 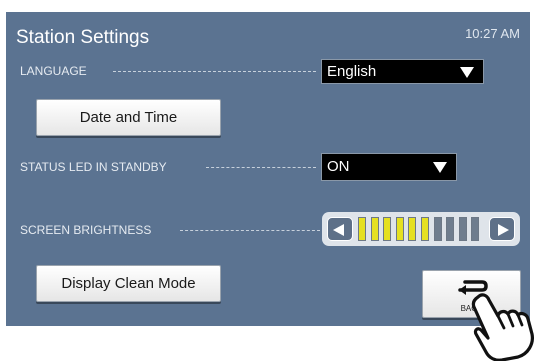 I want to click on brightness-label: SCREEN BRIGHTNESS, so click(x=86, y=230).